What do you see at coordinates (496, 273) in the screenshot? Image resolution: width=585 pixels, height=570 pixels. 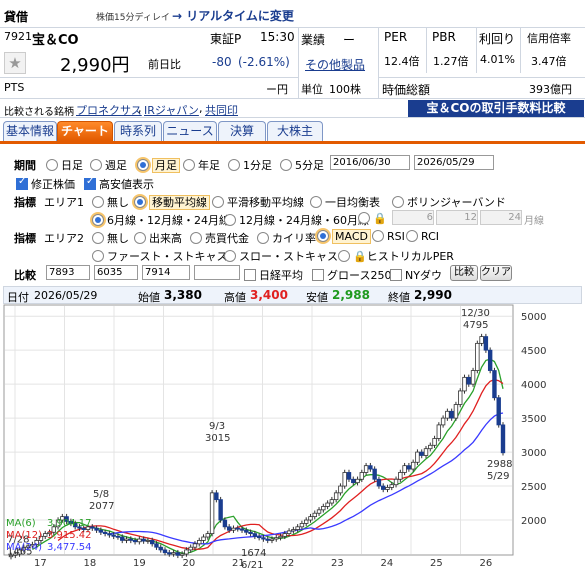 I see `clear-button: クリア` at bounding box center [496, 273].